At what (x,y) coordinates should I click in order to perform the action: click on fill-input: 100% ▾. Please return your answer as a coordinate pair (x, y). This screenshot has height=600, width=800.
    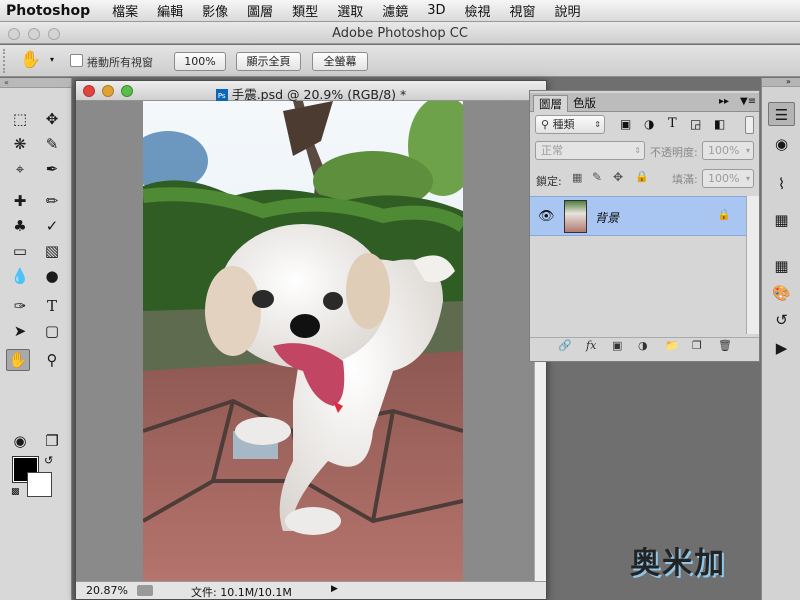
    Looking at the image, I should click on (728, 178).